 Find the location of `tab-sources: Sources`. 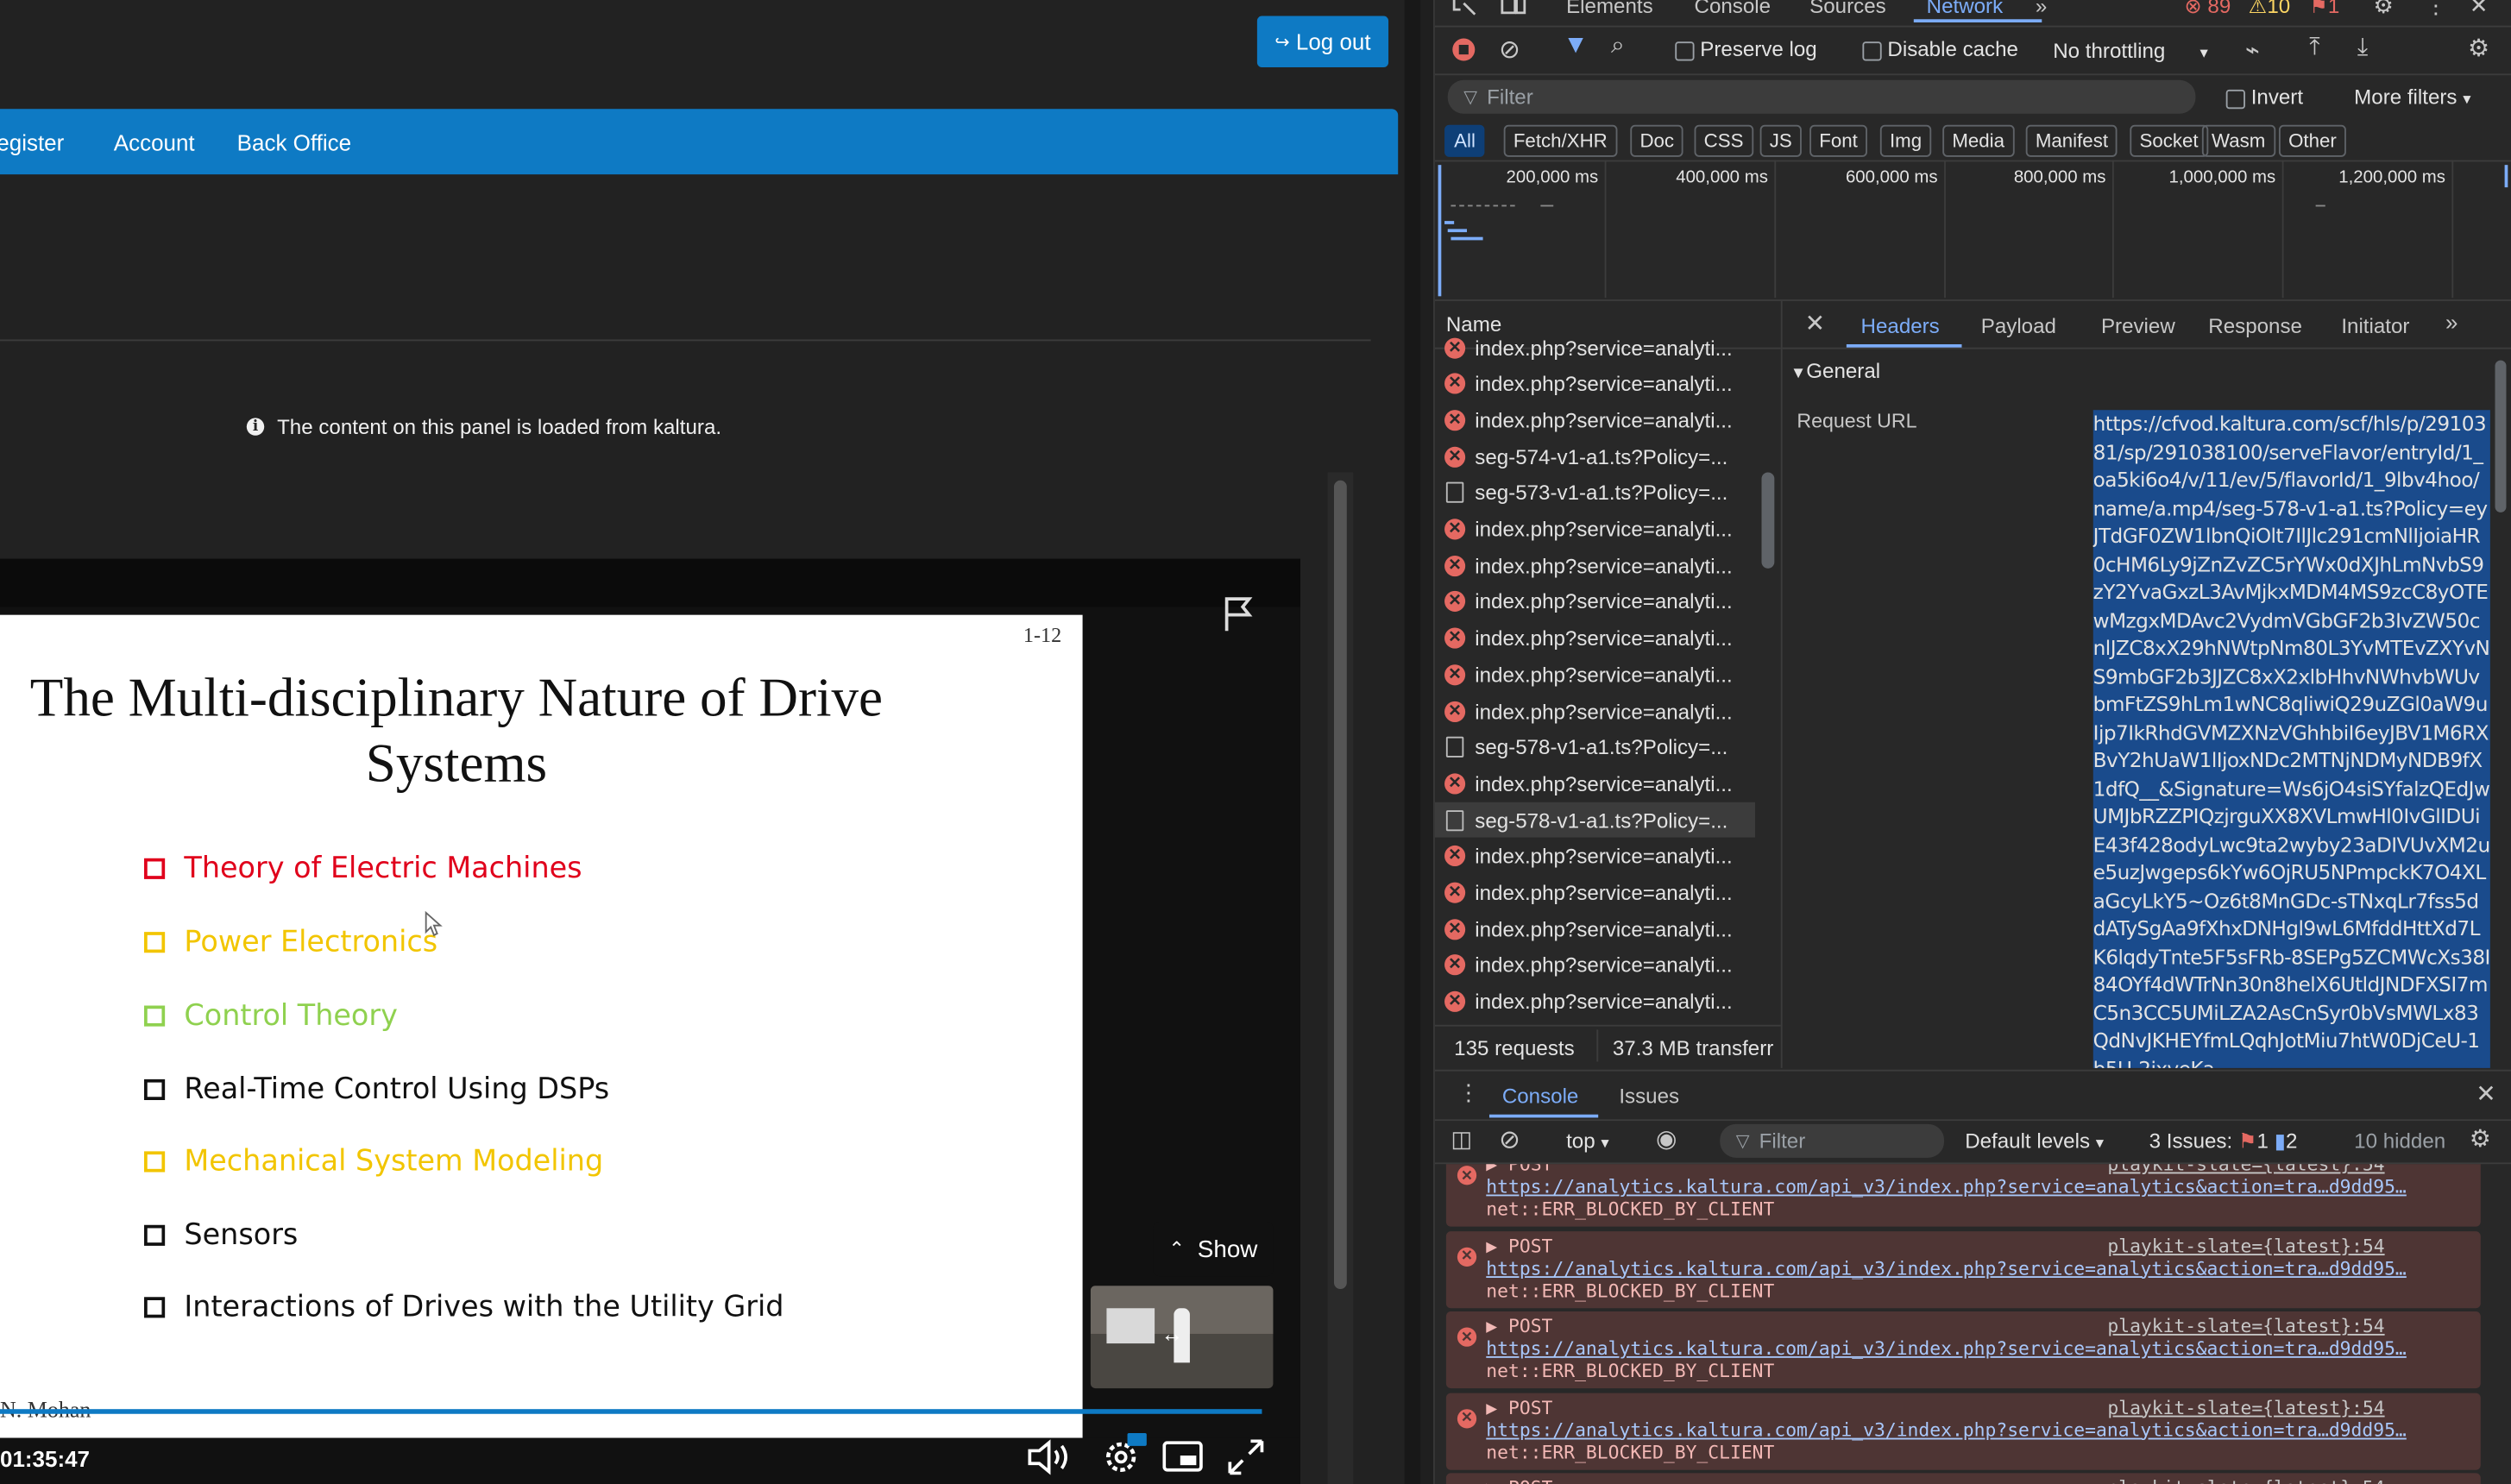

tab-sources: Sources is located at coordinates (1847, 8).